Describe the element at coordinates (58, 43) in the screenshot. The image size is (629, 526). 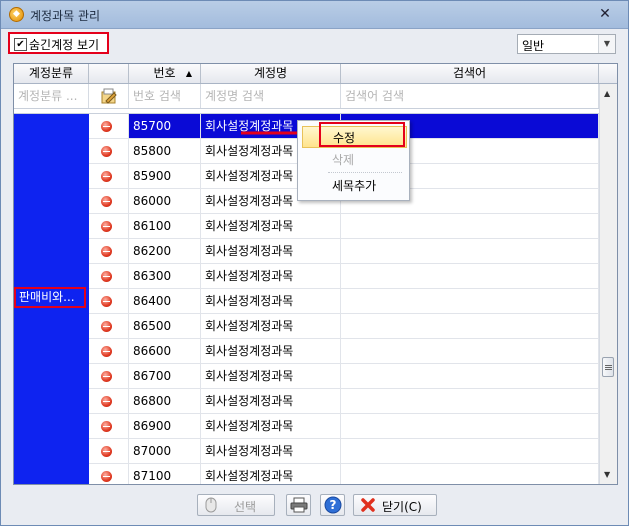
I see `show-hidden-accounts-checkbox: ✔ 숨긴계정 보기` at that location.